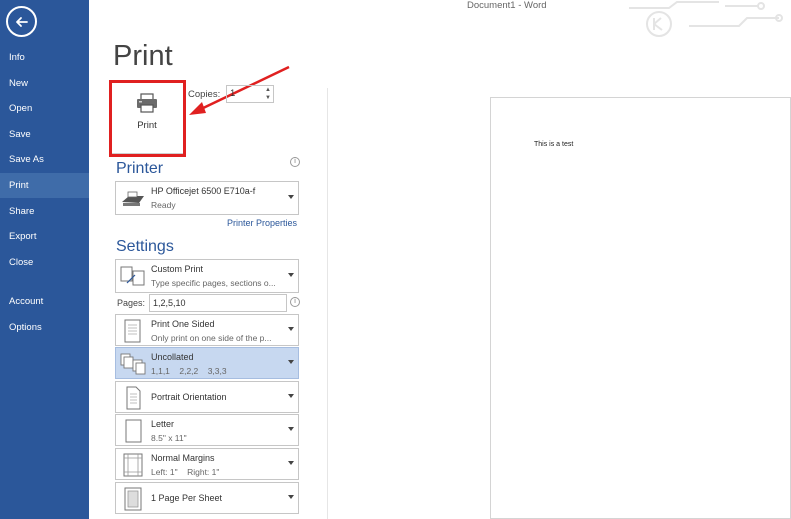 The height and width of the screenshot is (519, 791). Describe the element at coordinates (44, 159) in the screenshot. I see `nav-save-as: Save As` at that location.